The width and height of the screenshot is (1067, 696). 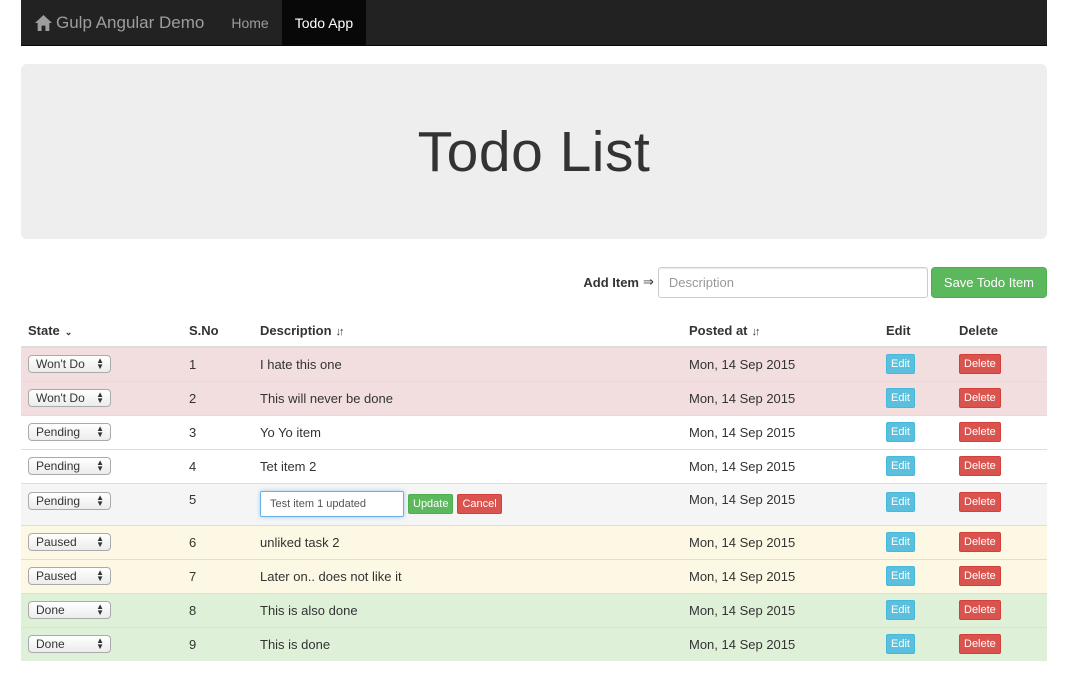 I want to click on edit-description-input, so click(x=332, y=503).